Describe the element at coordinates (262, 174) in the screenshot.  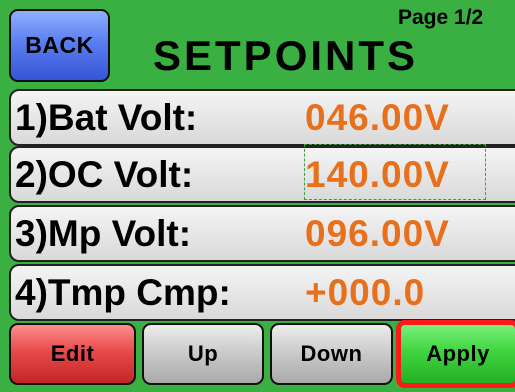
I see `setpoint-row-oc-volt: 2)OC Volt: 140.00V` at that location.